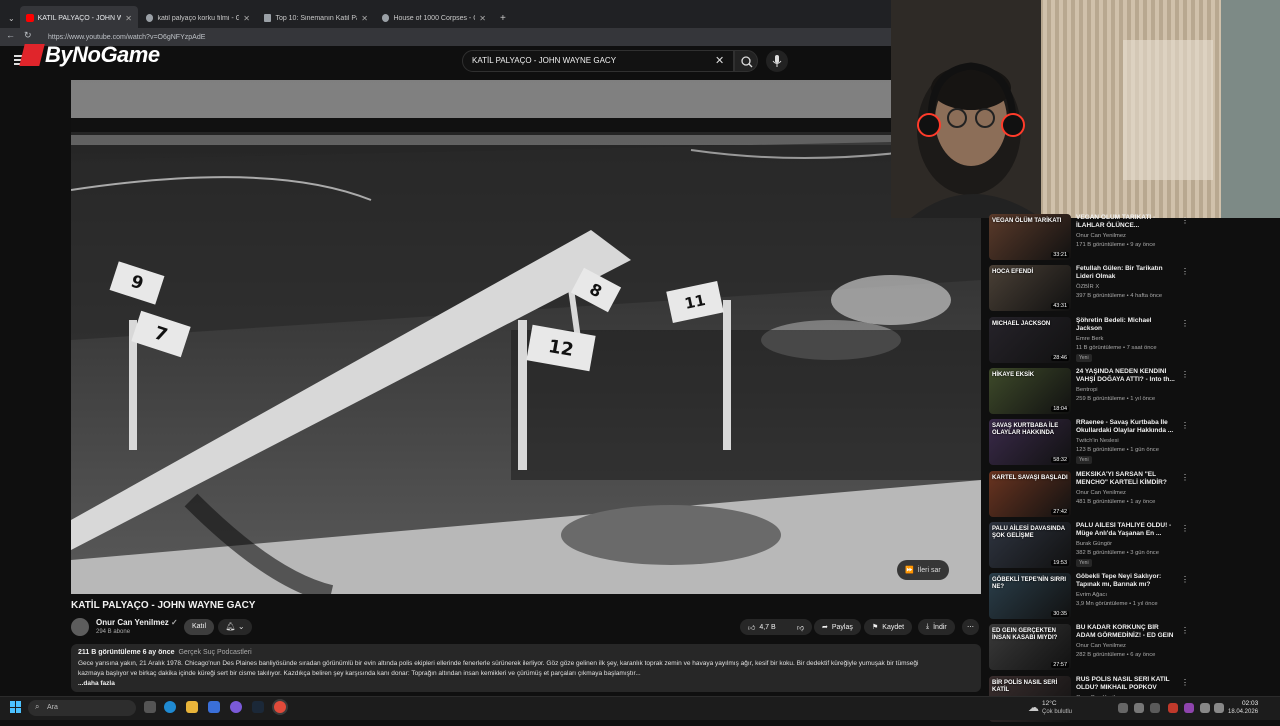 This screenshot has width=1280, height=726. I want to click on taskbar-search-box, so click(82, 708).